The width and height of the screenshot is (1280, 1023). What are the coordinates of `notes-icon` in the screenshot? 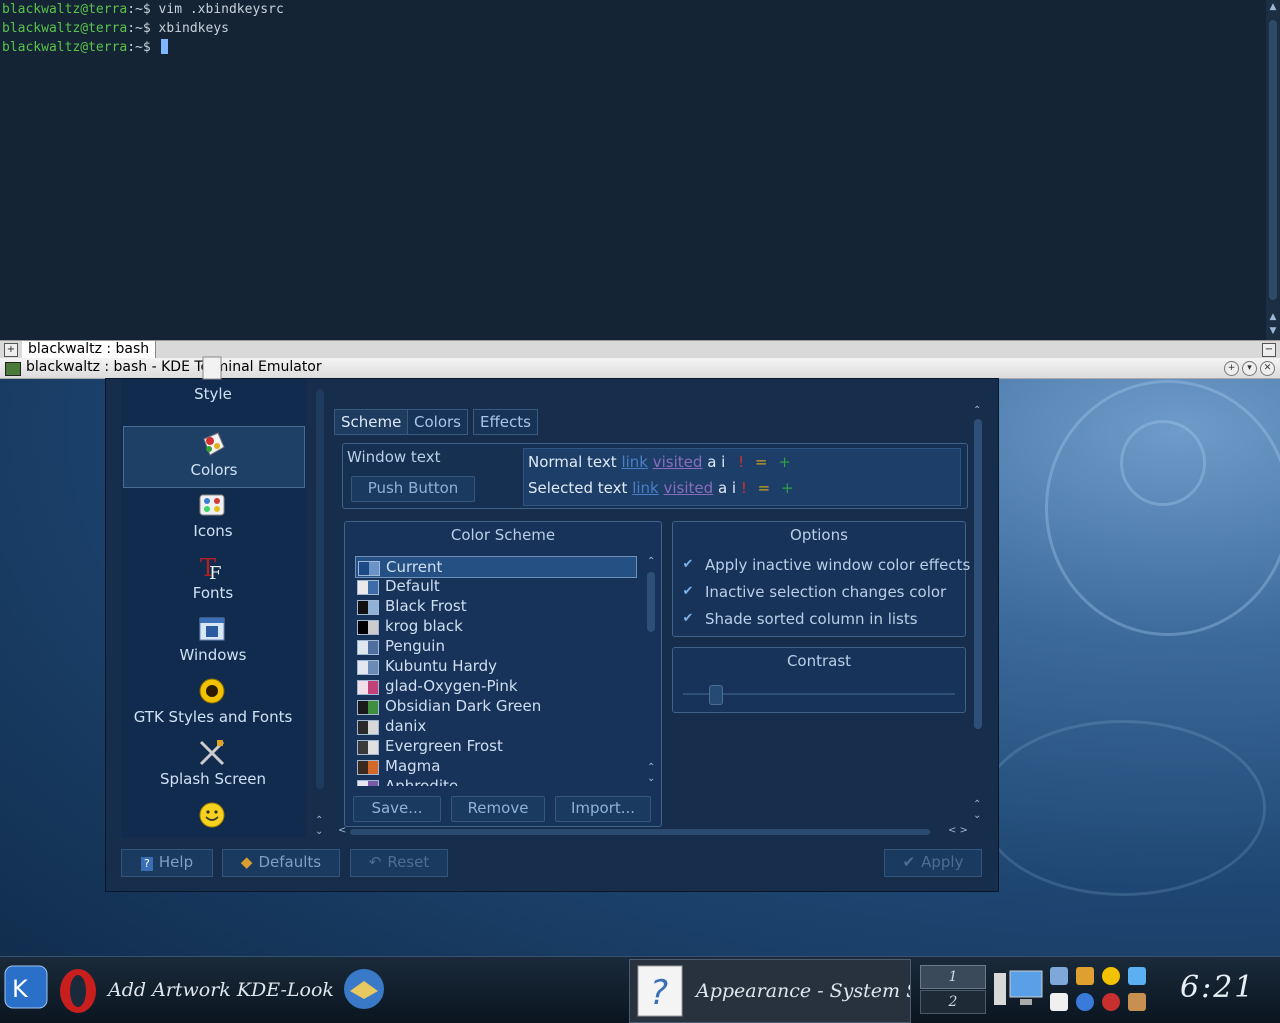 It's located at (1085, 976).